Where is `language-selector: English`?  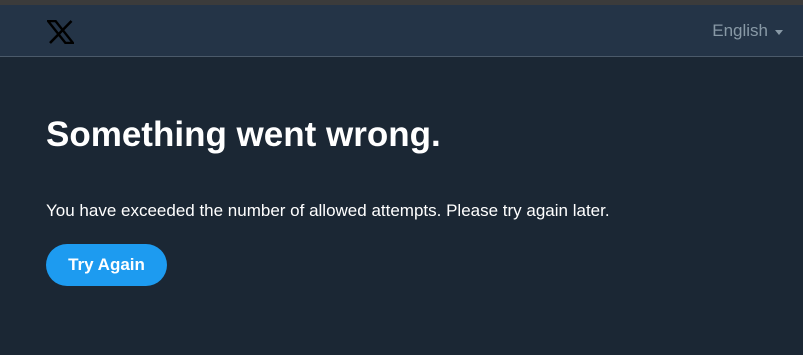 language-selector: English is located at coordinates (747, 31).